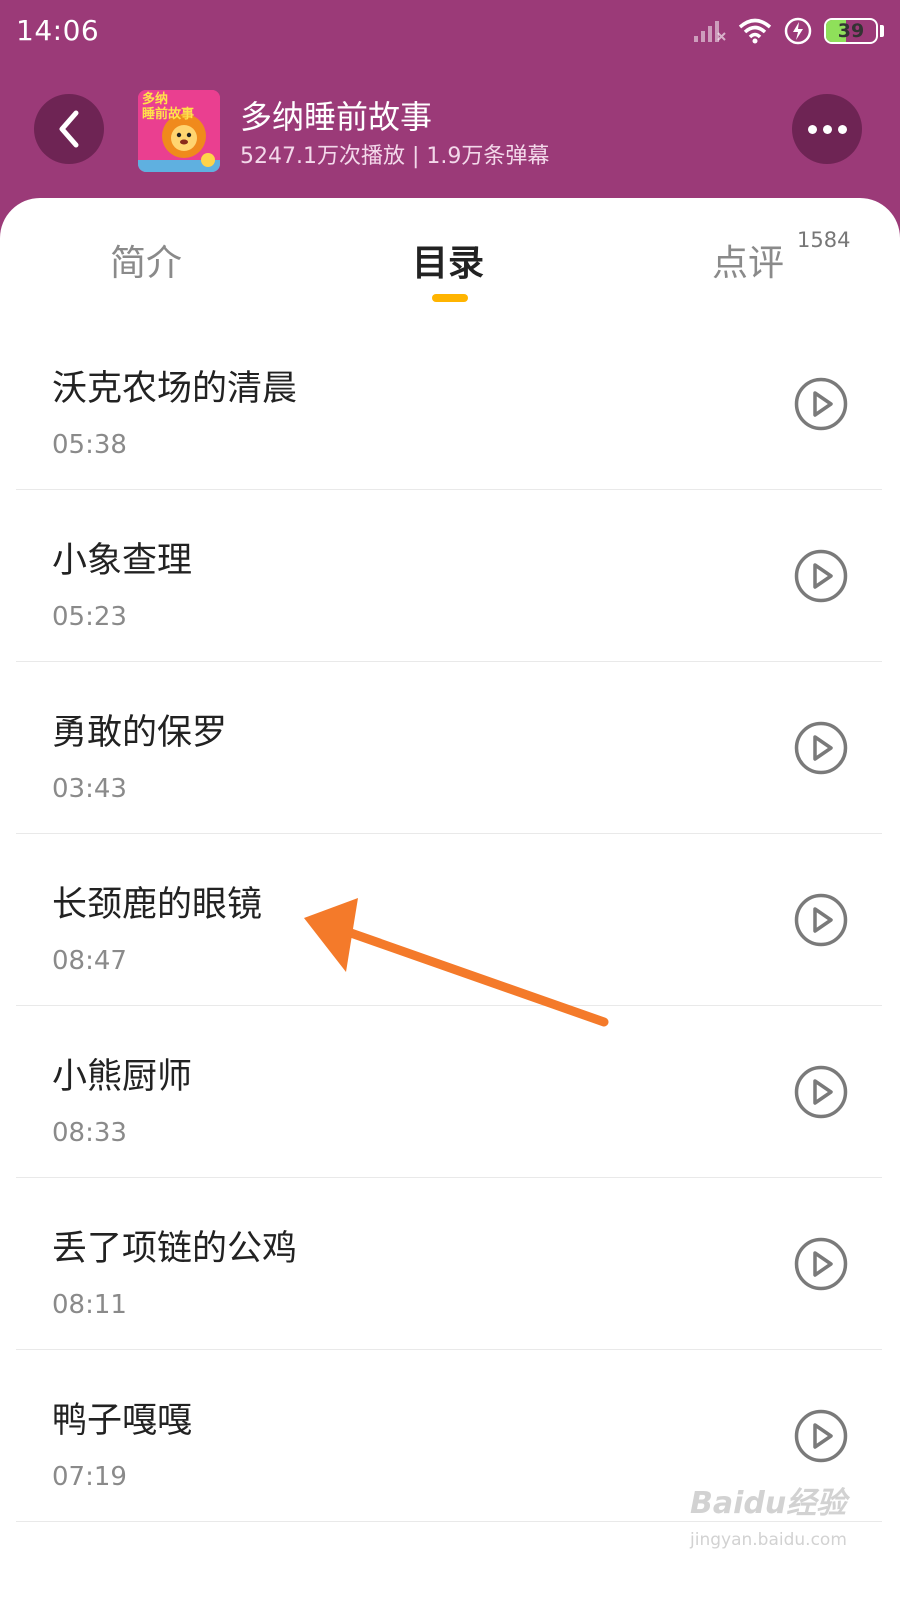  What do you see at coordinates (450, 132) in the screenshot?
I see `album-header: 多纳 睡前故事 多纳睡前故事 5247.1万次播放 | 1.9万条弹幕` at bounding box center [450, 132].